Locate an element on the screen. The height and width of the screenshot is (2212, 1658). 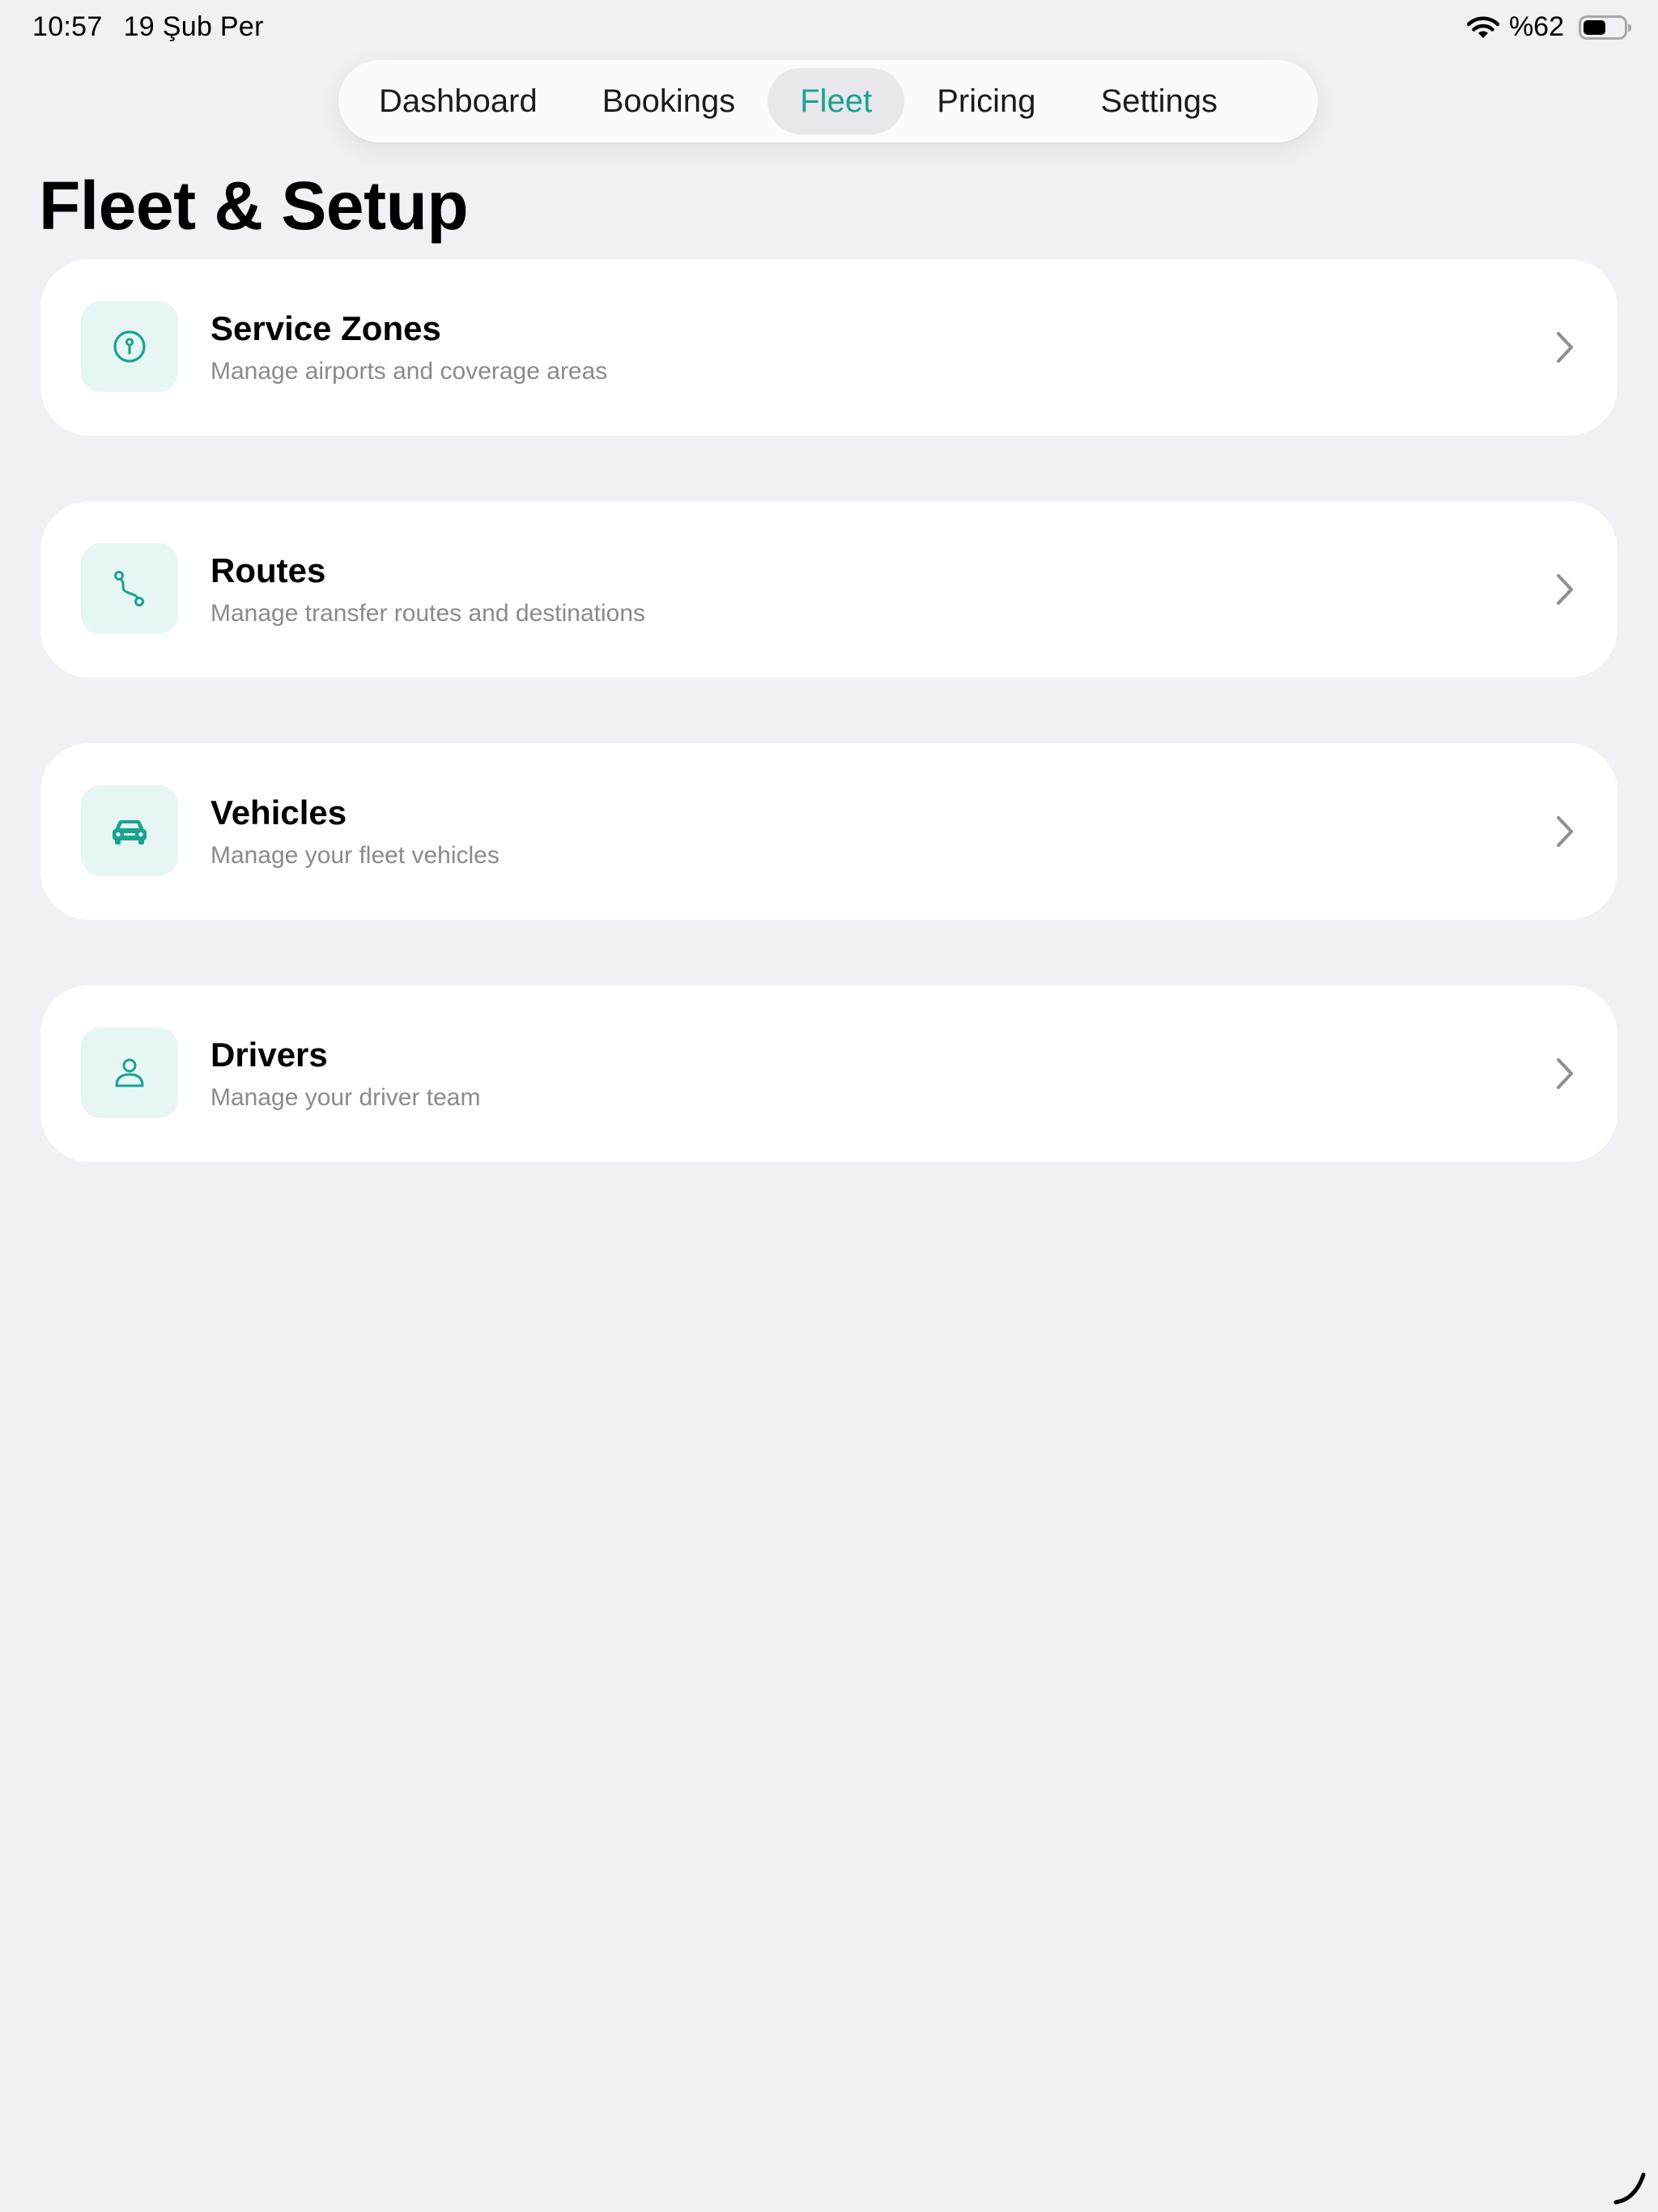
status-time-date: 10:57 19 Şub Per is located at coordinates (148, 27).